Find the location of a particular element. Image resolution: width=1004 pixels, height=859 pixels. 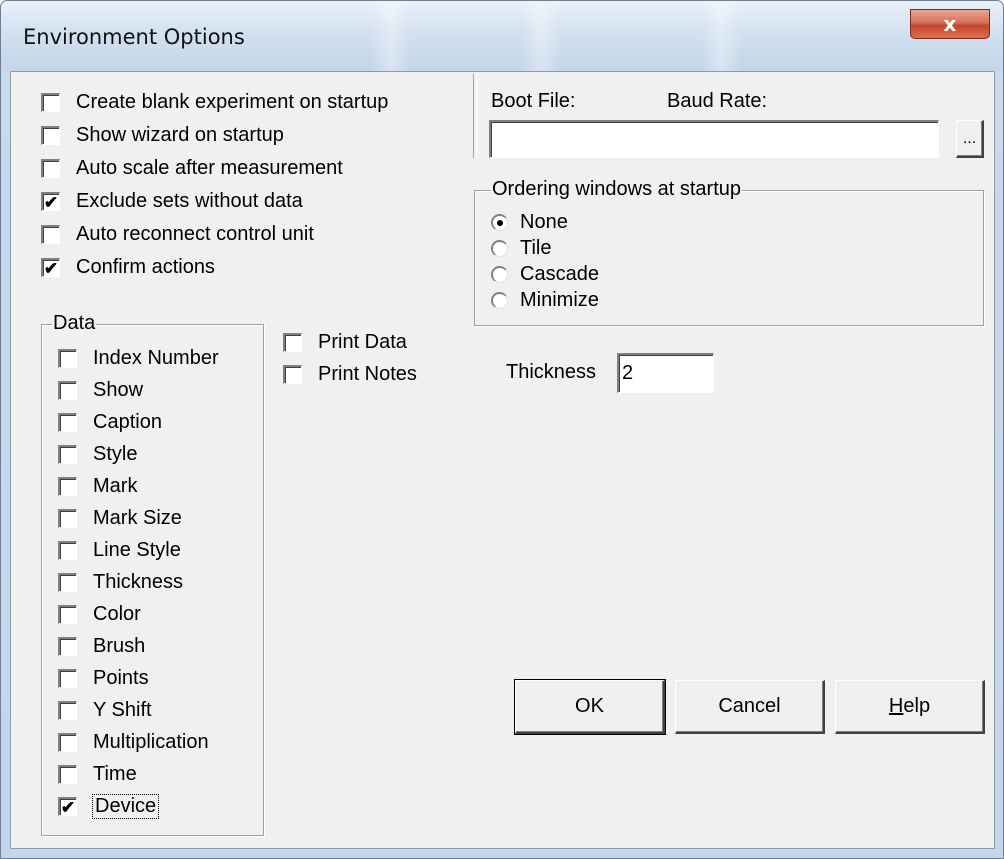

checkbox-label: Create blank experiment on startup is located at coordinates (232, 101).